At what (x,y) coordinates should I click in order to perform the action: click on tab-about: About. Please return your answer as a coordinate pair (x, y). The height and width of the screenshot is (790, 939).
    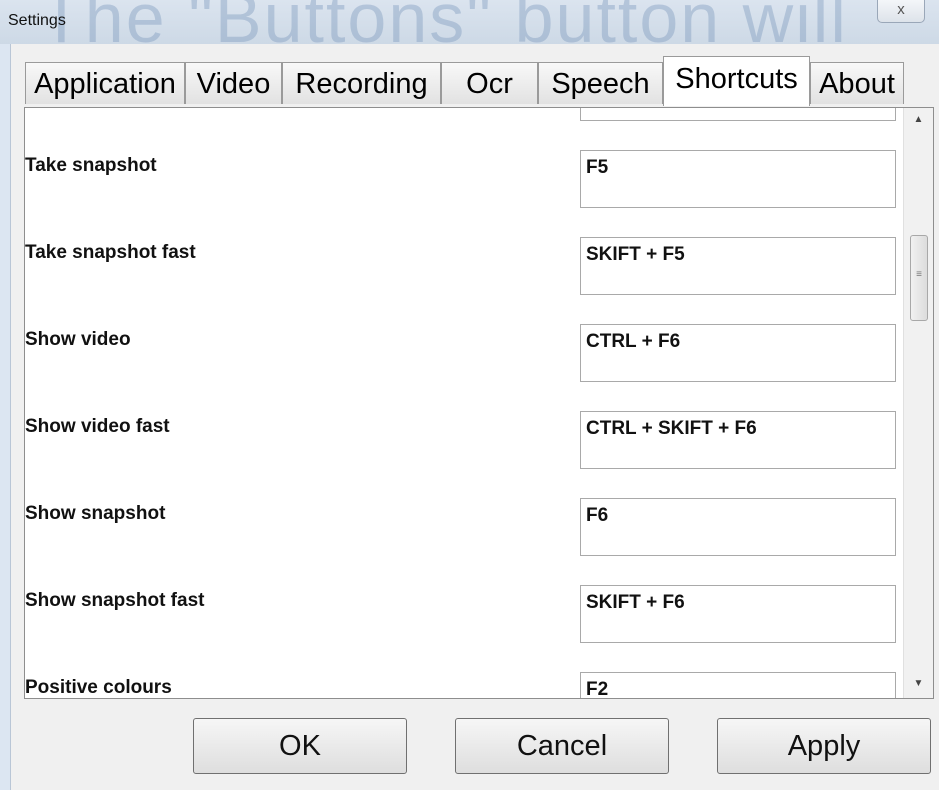
    Looking at the image, I should click on (857, 83).